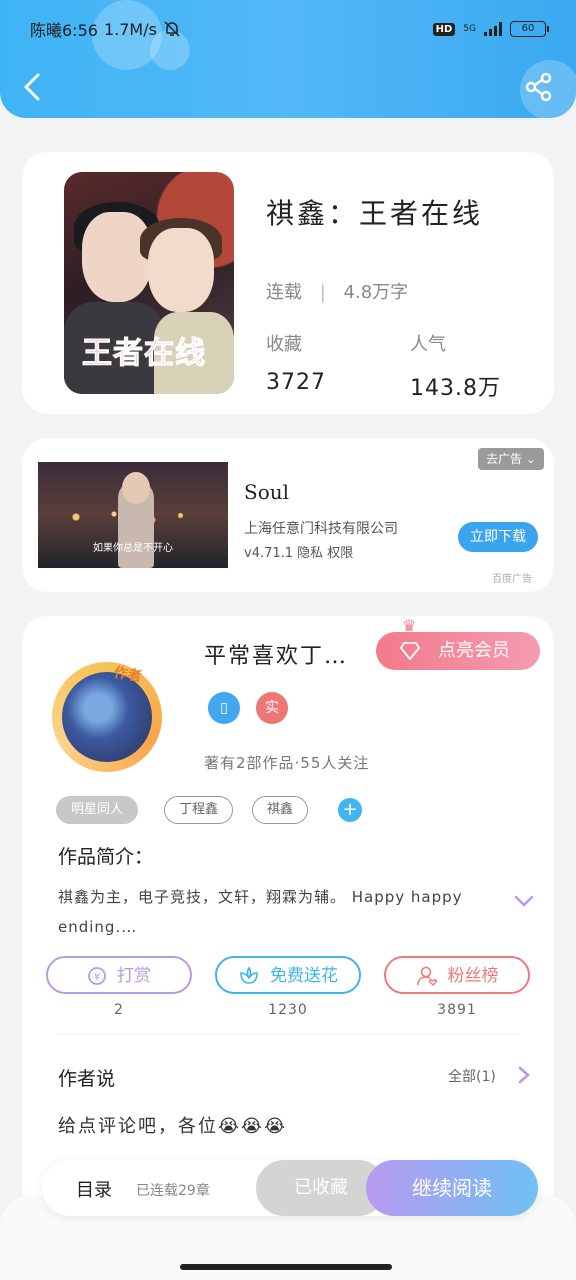  What do you see at coordinates (472, 1076) in the screenshot?
I see `author-say-all-link: 全部(1)` at bounding box center [472, 1076].